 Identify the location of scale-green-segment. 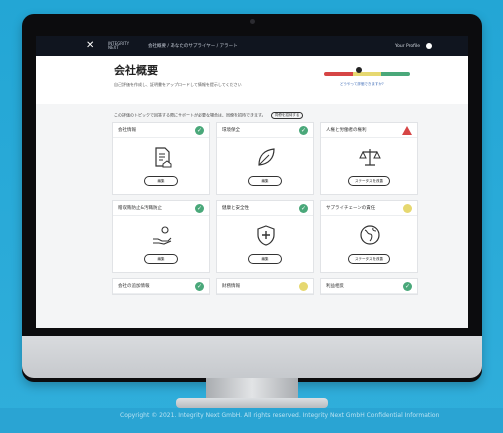
(395, 74).